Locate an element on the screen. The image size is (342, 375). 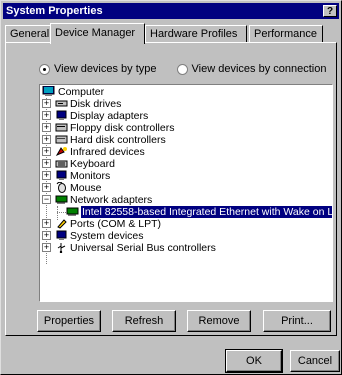
window-title: System Properties is located at coordinates (54, 11).